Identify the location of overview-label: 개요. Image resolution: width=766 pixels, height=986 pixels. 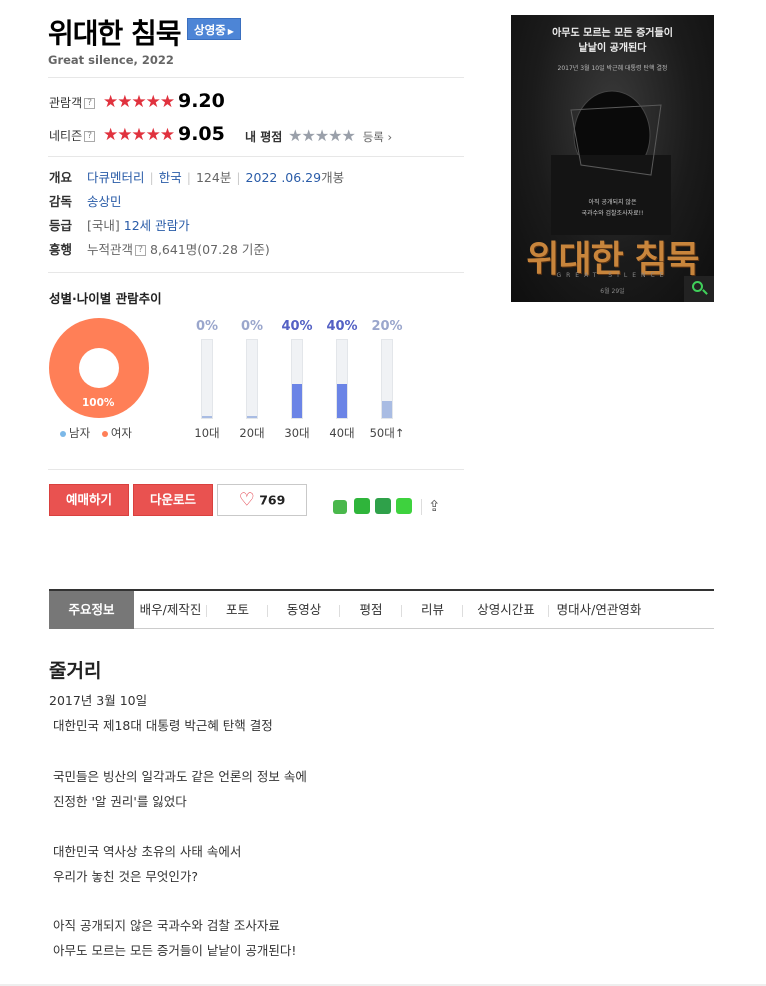
(61, 177).